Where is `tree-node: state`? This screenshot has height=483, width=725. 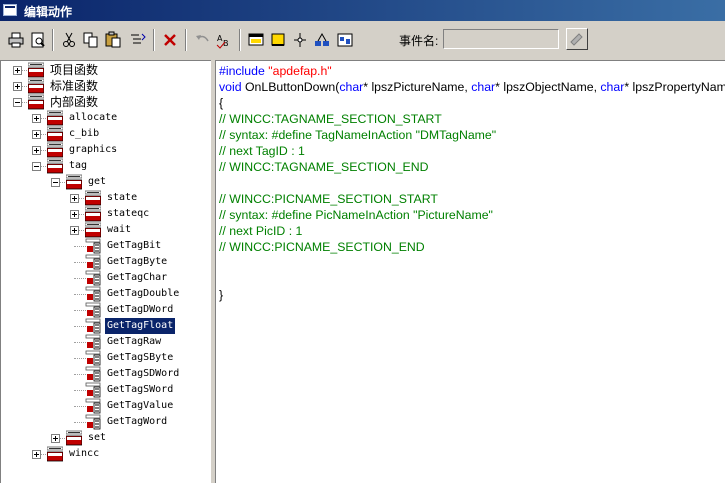
tree-node: state is located at coordinates (105, 198).